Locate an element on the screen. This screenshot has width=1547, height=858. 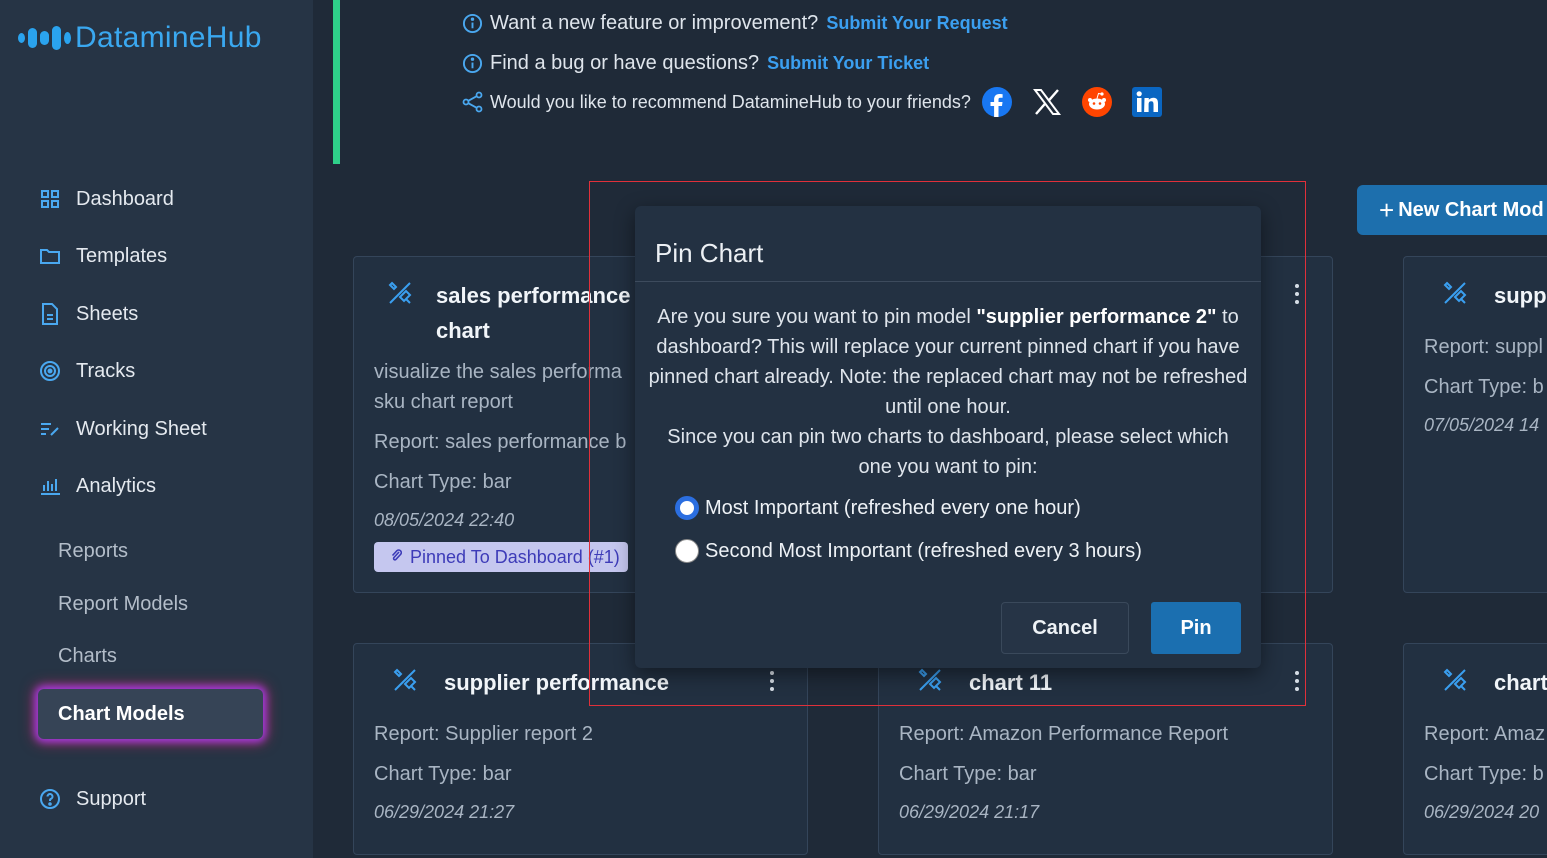
sidebar-sub-reports: Reports is located at coordinates (93, 551).